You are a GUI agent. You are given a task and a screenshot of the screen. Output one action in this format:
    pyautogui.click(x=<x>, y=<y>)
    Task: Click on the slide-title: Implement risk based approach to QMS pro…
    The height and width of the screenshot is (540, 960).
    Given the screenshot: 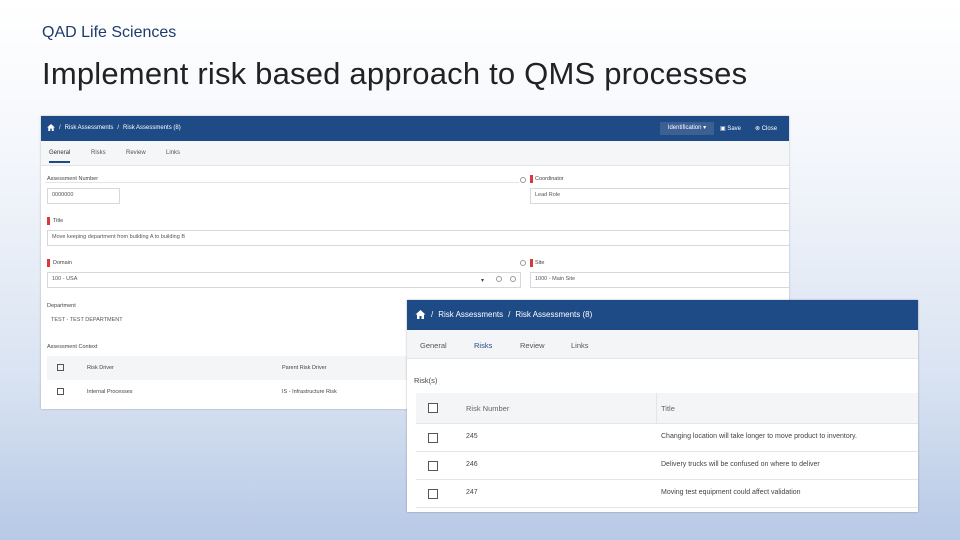 What is the action you would take?
    pyautogui.click(x=395, y=73)
    